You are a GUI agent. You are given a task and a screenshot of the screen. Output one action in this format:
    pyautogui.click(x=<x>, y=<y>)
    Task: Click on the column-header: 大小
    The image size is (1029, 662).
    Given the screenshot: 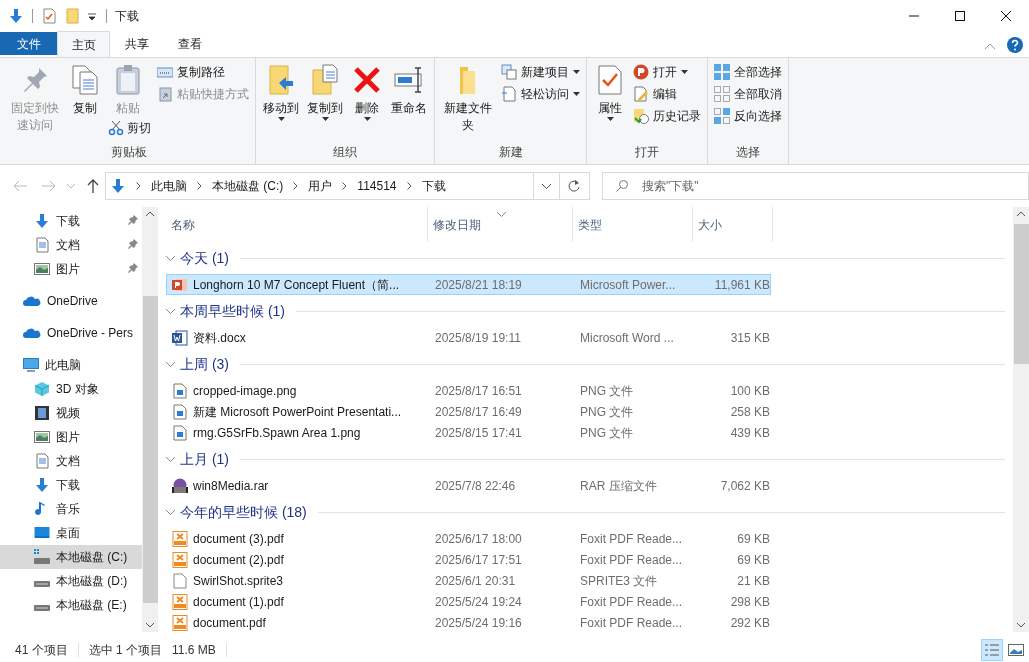 What is the action you would take?
    pyautogui.click(x=733, y=224)
    